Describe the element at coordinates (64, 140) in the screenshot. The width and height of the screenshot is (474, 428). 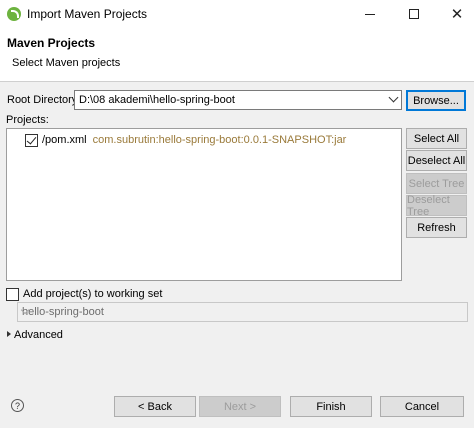
I see `project-name: /pom.xml` at that location.